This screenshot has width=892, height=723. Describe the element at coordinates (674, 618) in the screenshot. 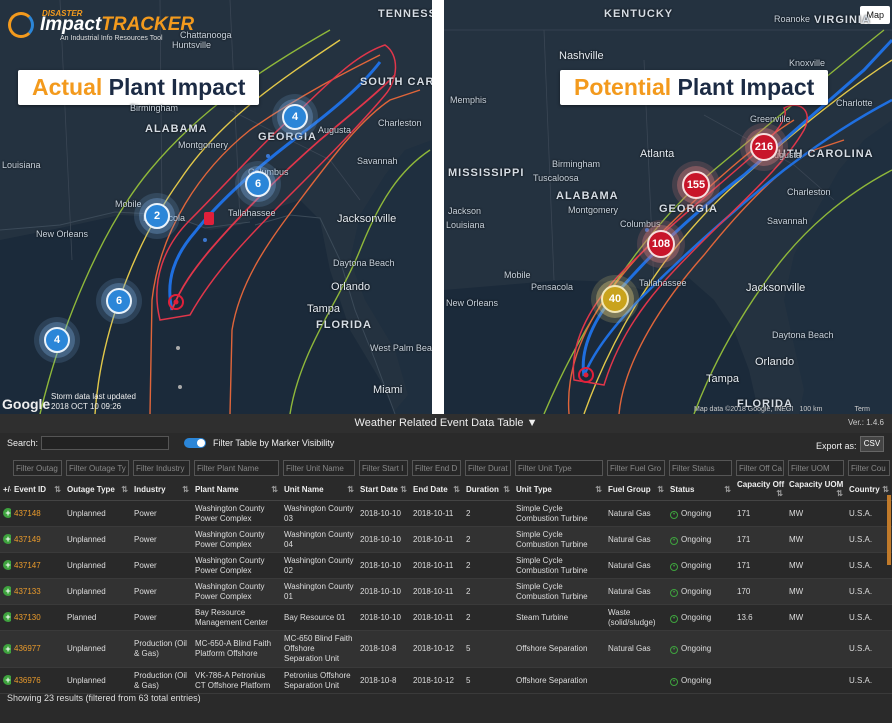

I see `status-ongoing-icon: •` at that location.